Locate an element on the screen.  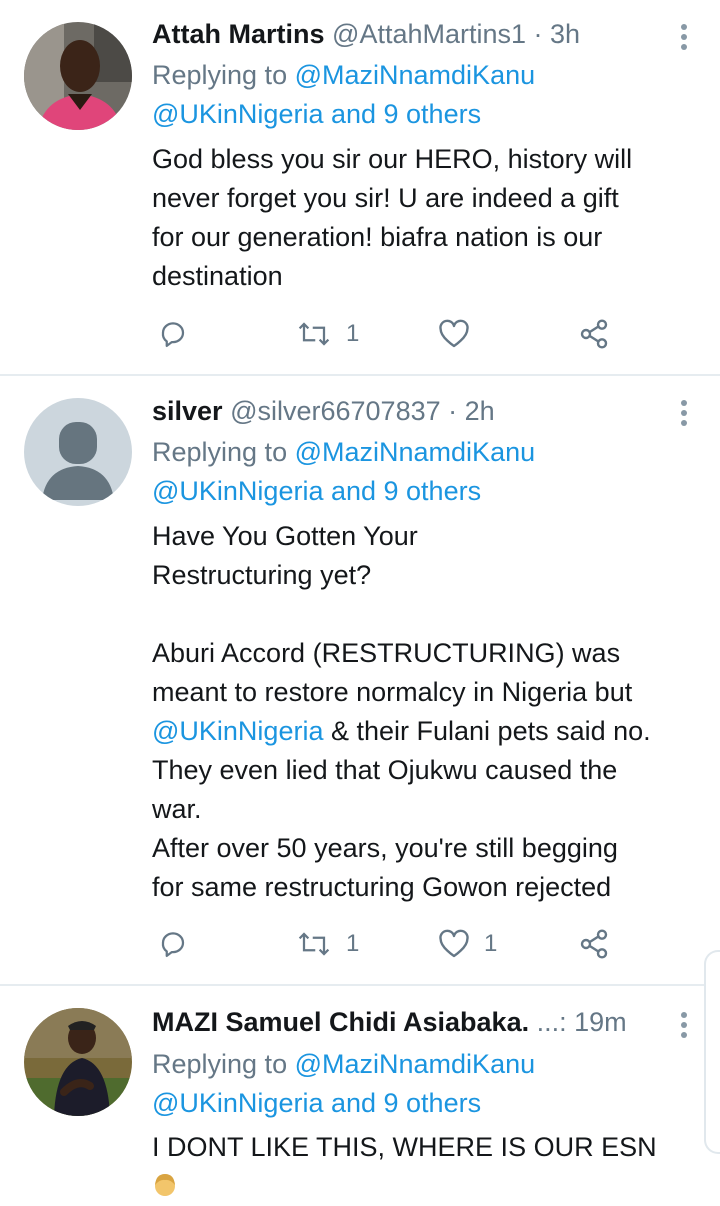
text-line: for same restructuring Gowon rejected is located at coordinates (382, 887).